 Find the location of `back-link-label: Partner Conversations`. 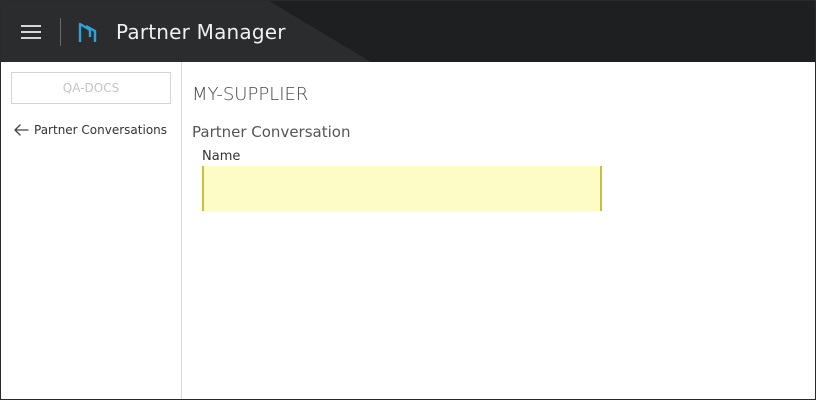

back-link-label: Partner Conversations is located at coordinates (101, 130).